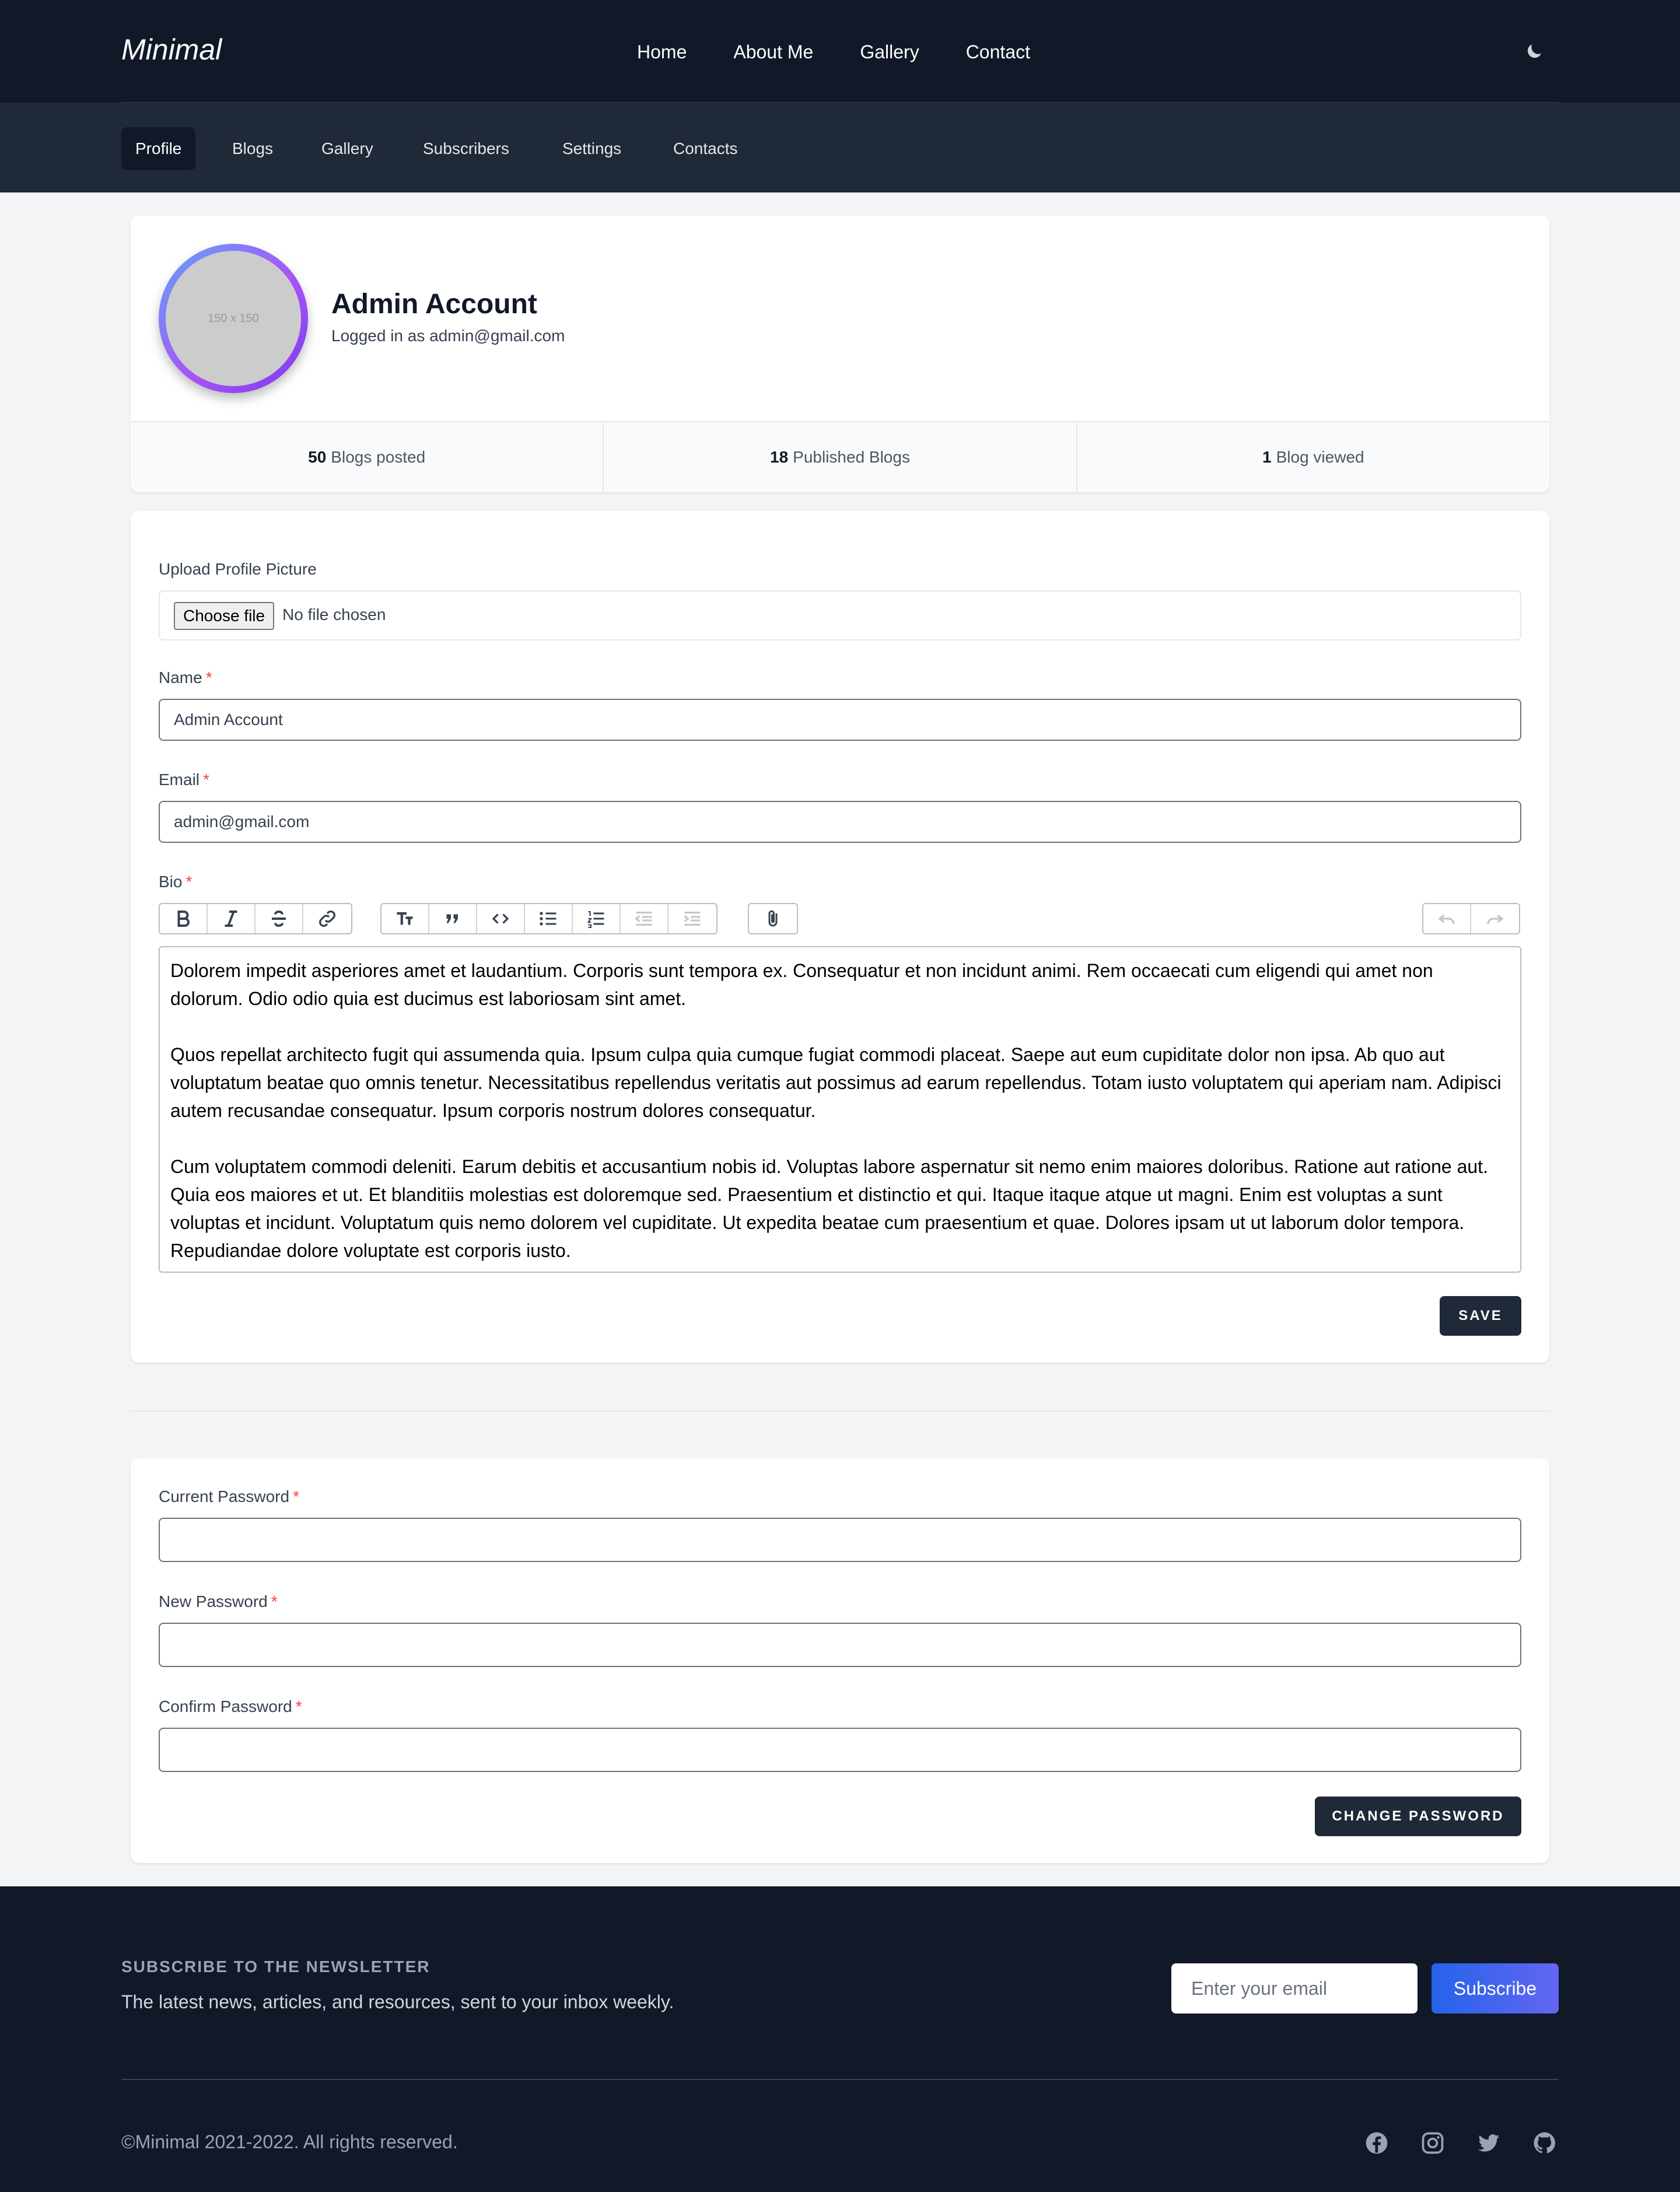 The image size is (1680, 2192). What do you see at coordinates (840, 822) in the screenshot?
I see `email-field` at bounding box center [840, 822].